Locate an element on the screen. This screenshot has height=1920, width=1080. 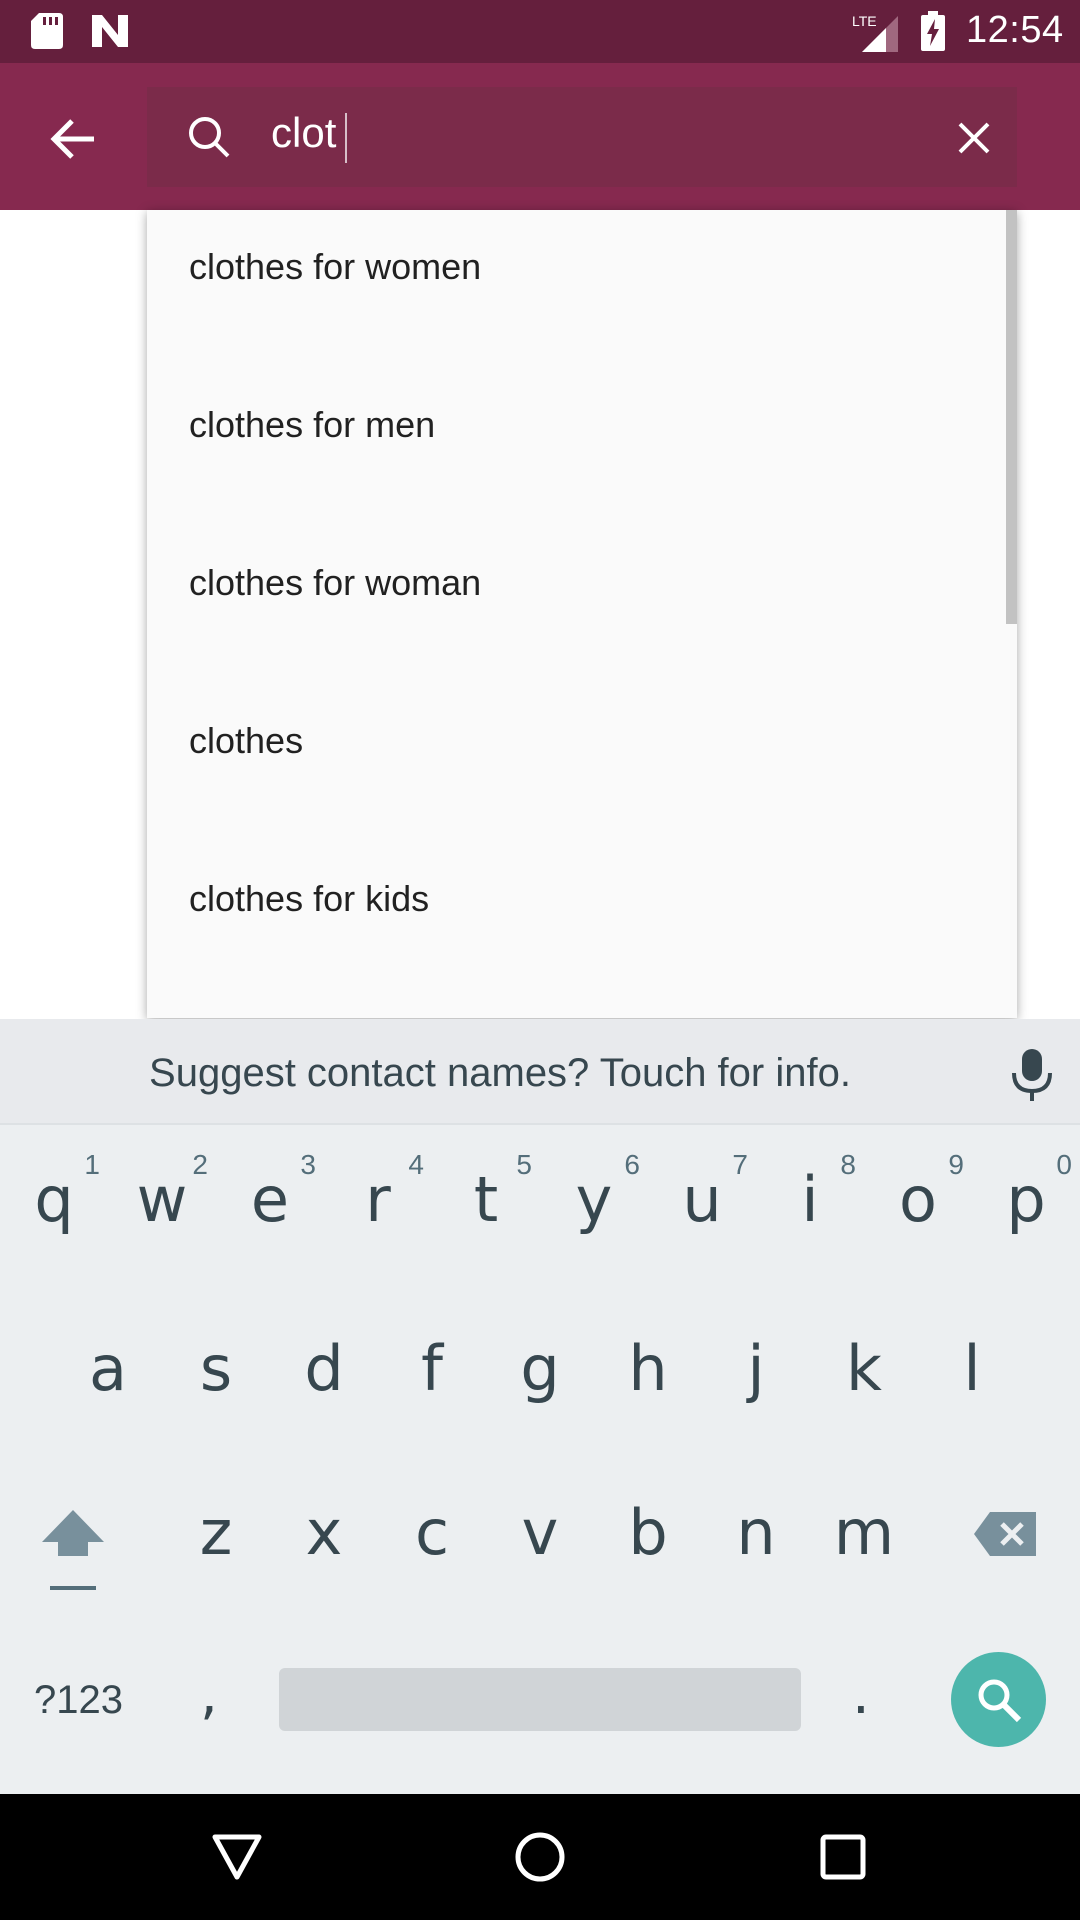
suggestion-label: clothes for kids is located at coordinates (309, 898).